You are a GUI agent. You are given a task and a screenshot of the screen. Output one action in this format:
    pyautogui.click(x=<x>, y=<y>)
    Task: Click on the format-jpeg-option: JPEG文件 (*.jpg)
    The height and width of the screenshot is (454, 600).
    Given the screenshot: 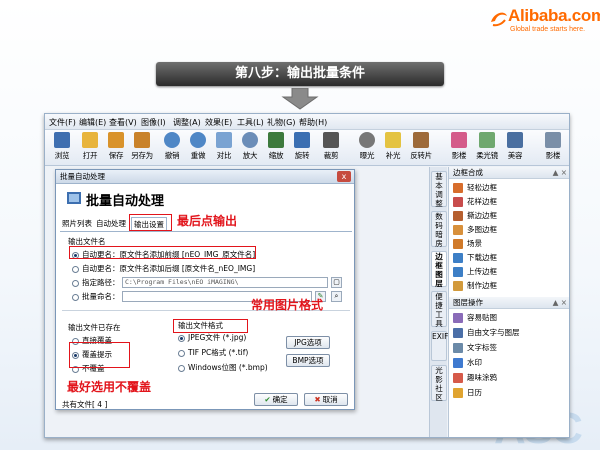 What is the action you would take?
    pyautogui.click(x=212, y=338)
    